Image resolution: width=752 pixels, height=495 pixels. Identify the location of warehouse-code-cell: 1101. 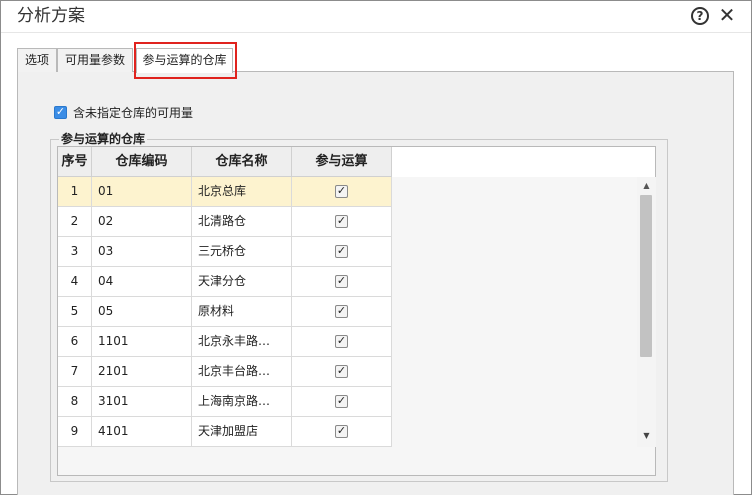
(142, 342).